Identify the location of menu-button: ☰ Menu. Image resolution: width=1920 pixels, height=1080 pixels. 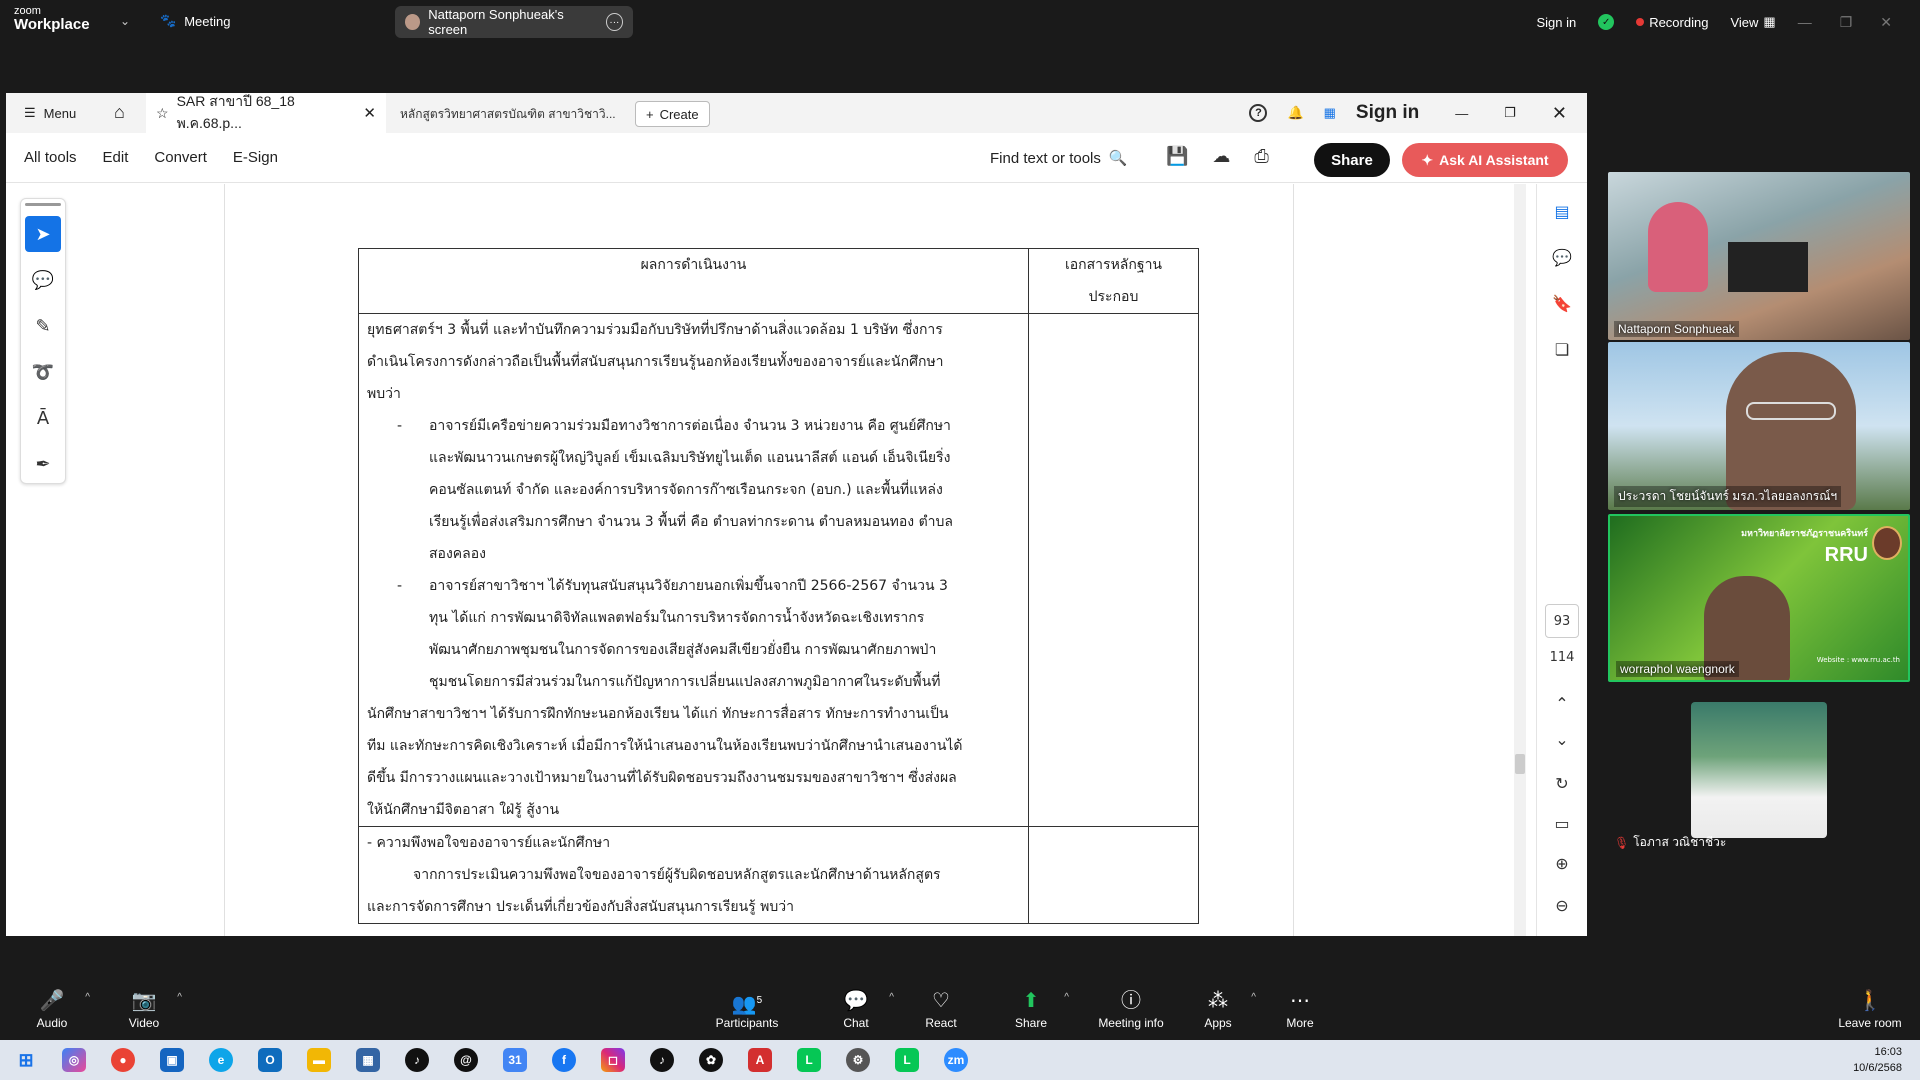
(50, 113).